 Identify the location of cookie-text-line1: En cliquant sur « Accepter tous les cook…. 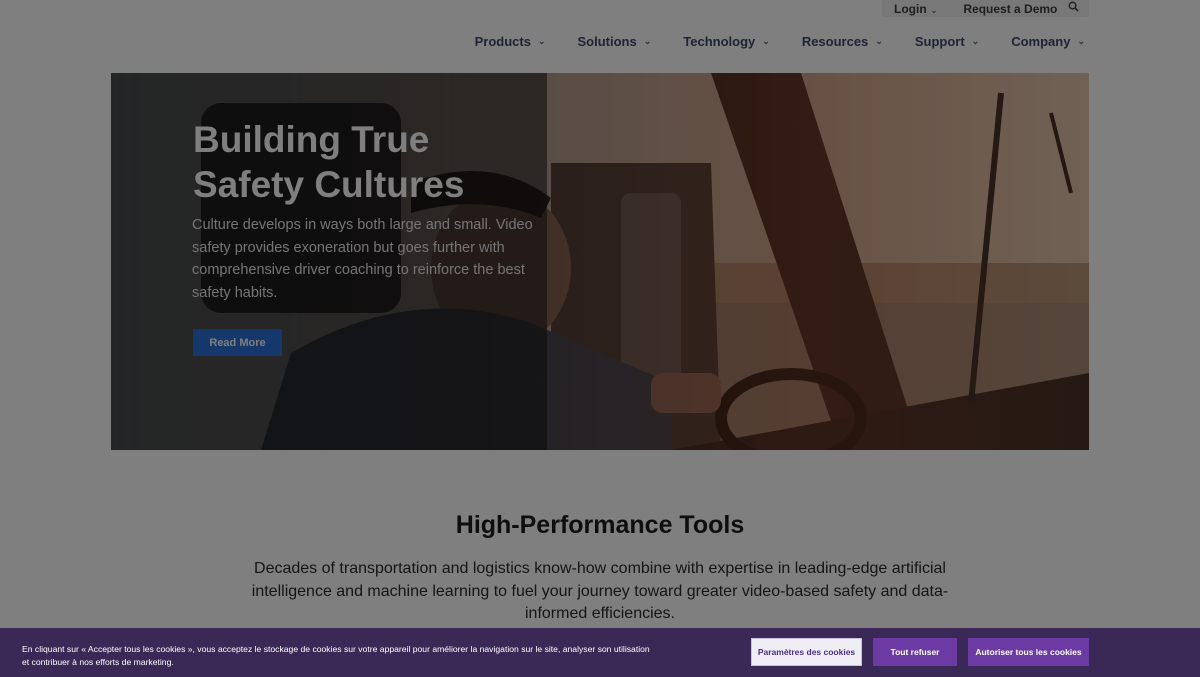
(336, 649).